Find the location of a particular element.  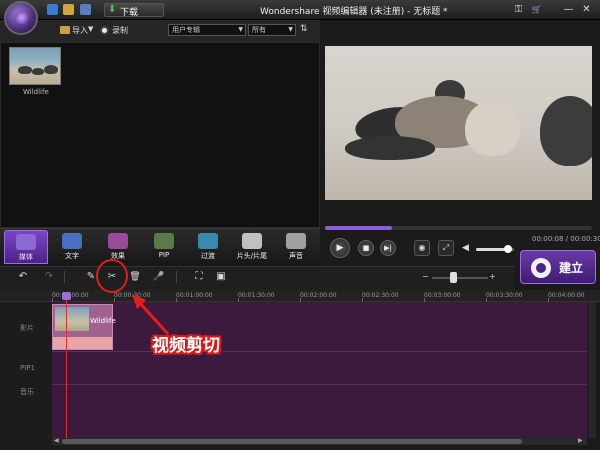

export-label: 建立 is located at coordinates (571, 268).